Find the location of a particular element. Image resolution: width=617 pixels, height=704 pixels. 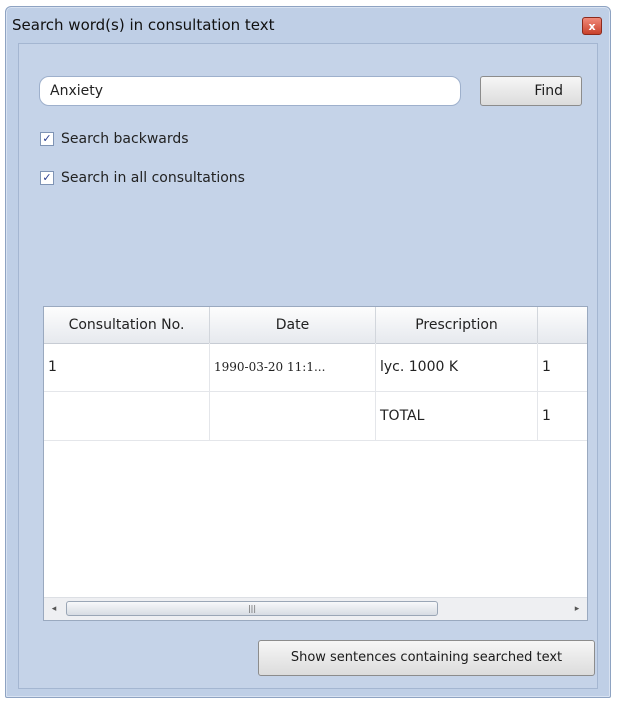

table-header: Consultation No. Date Prescription is located at coordinates (315, 325).